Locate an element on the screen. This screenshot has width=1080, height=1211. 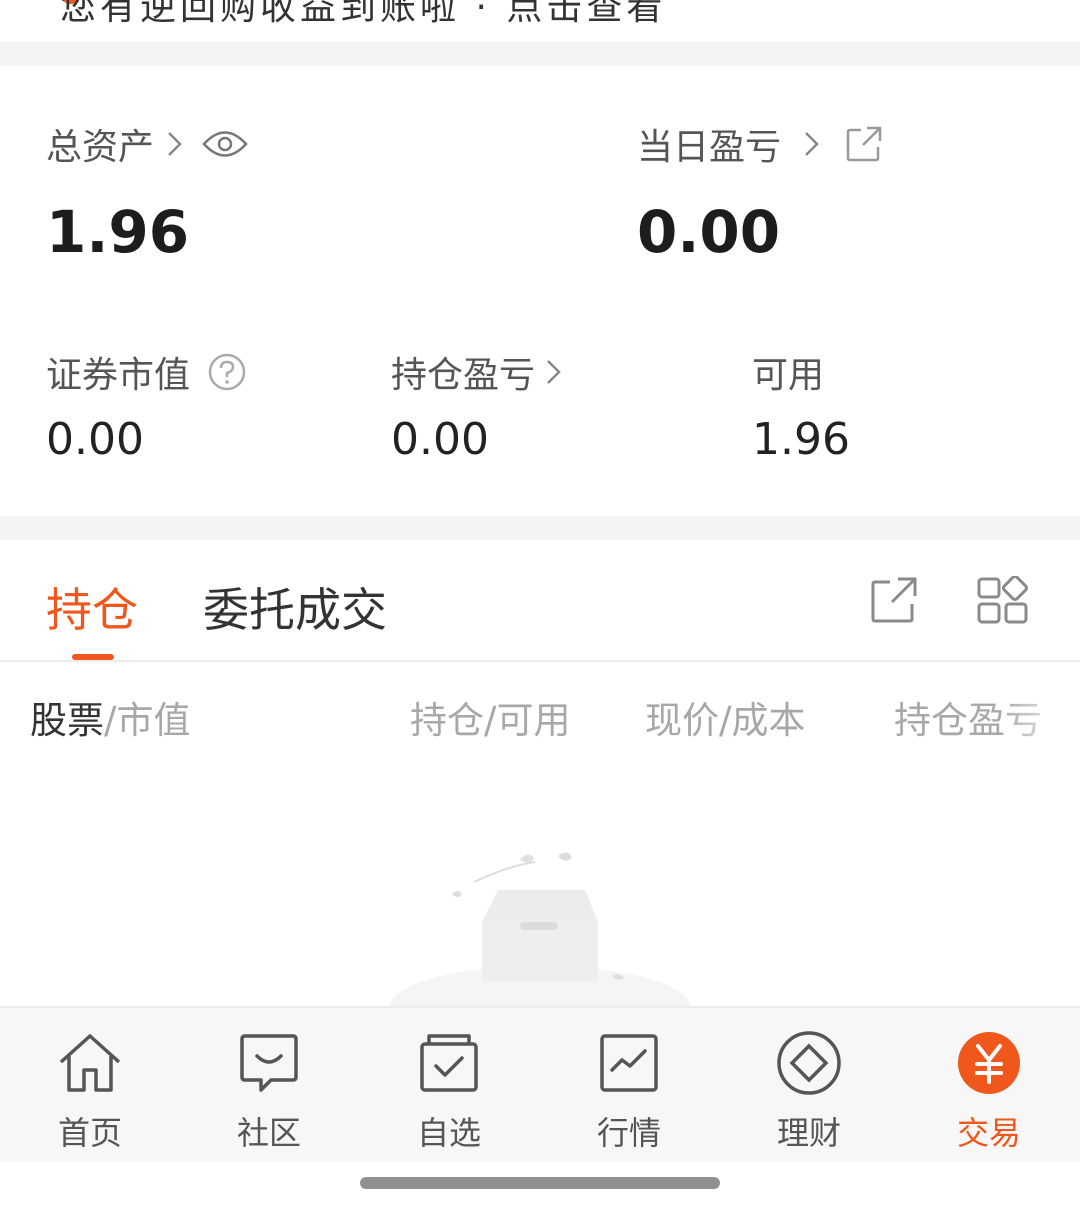
eye-icon is located at coordinates (225, 144).